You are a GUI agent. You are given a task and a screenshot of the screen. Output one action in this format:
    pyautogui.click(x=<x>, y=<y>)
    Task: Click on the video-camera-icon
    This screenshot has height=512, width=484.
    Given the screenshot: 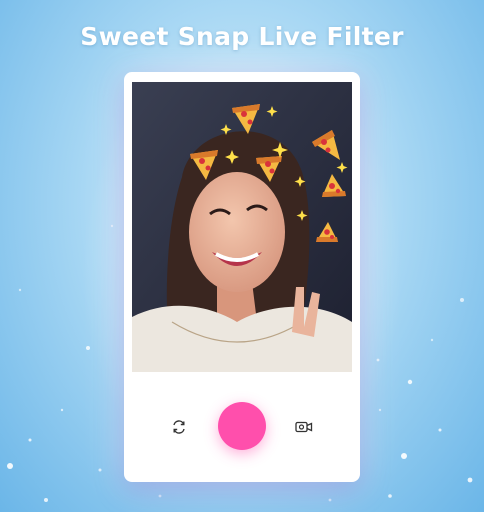 What is the action you would take?
    pyautogui.click(x=304, y=427)
    